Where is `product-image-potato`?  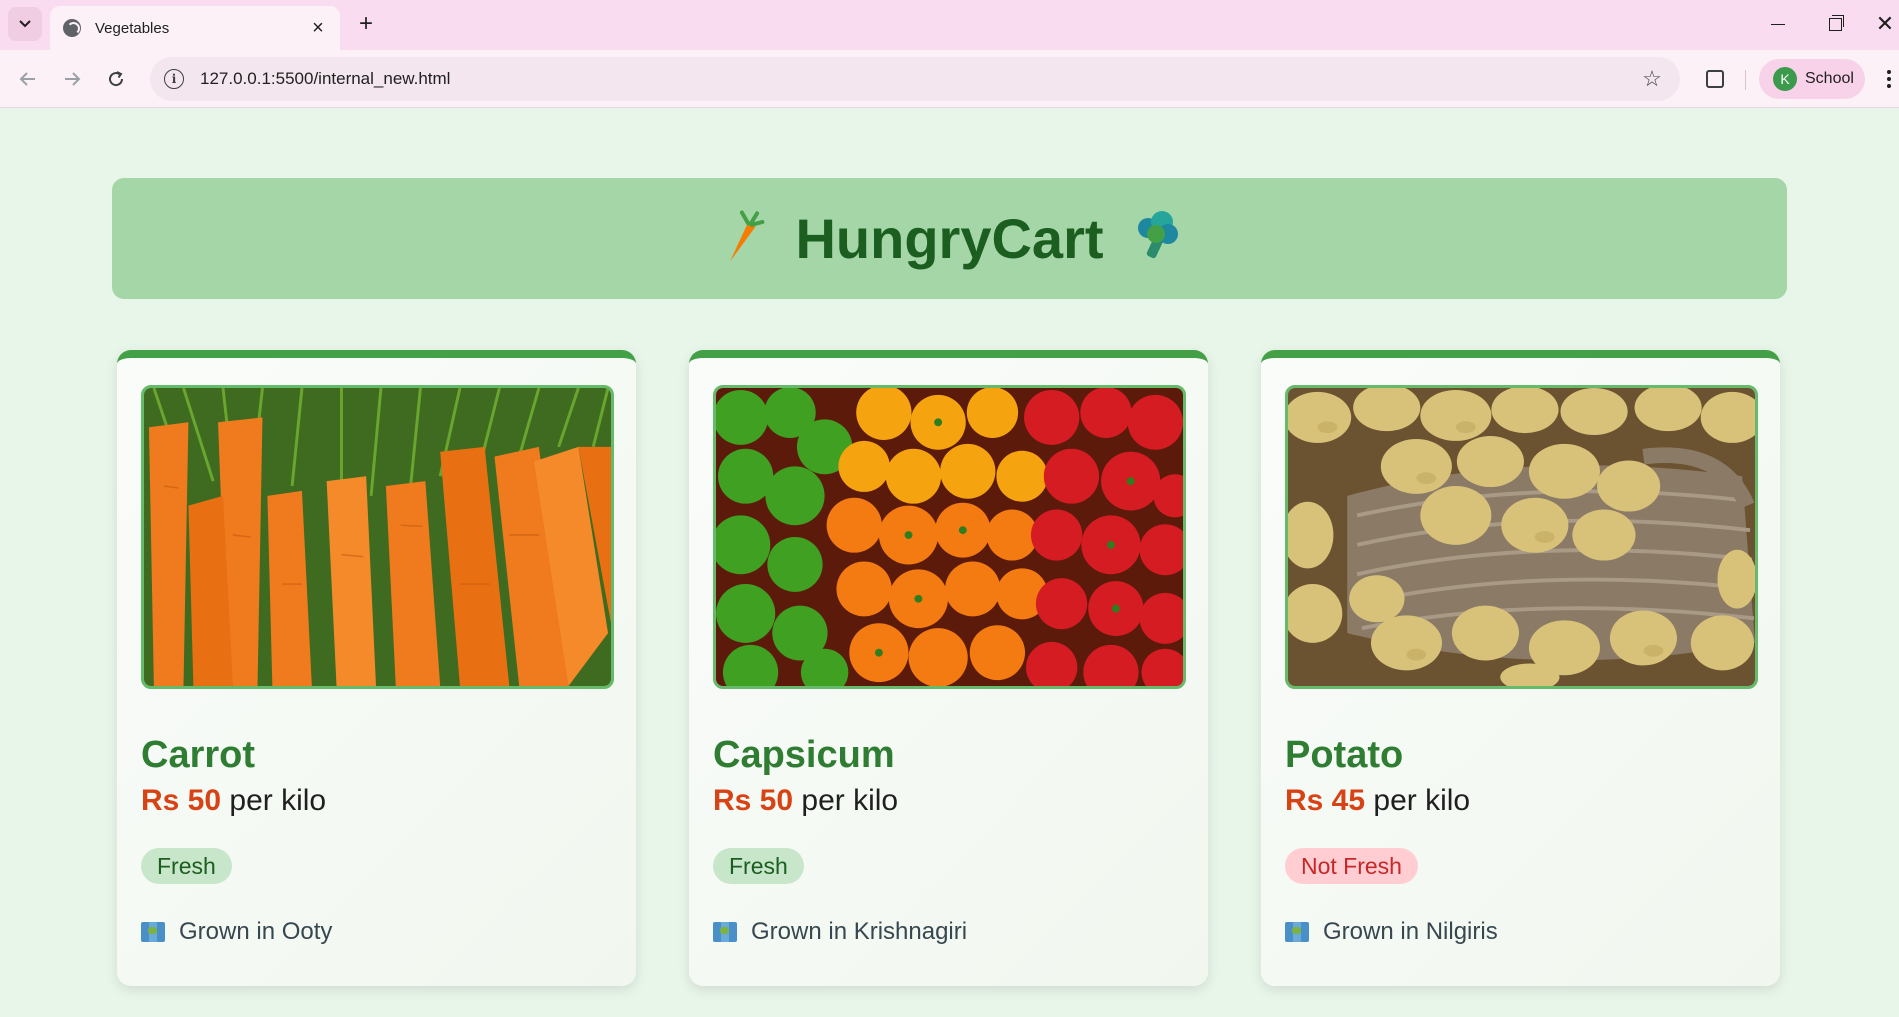
product-image-potato is located at coordinates (1521, 537).